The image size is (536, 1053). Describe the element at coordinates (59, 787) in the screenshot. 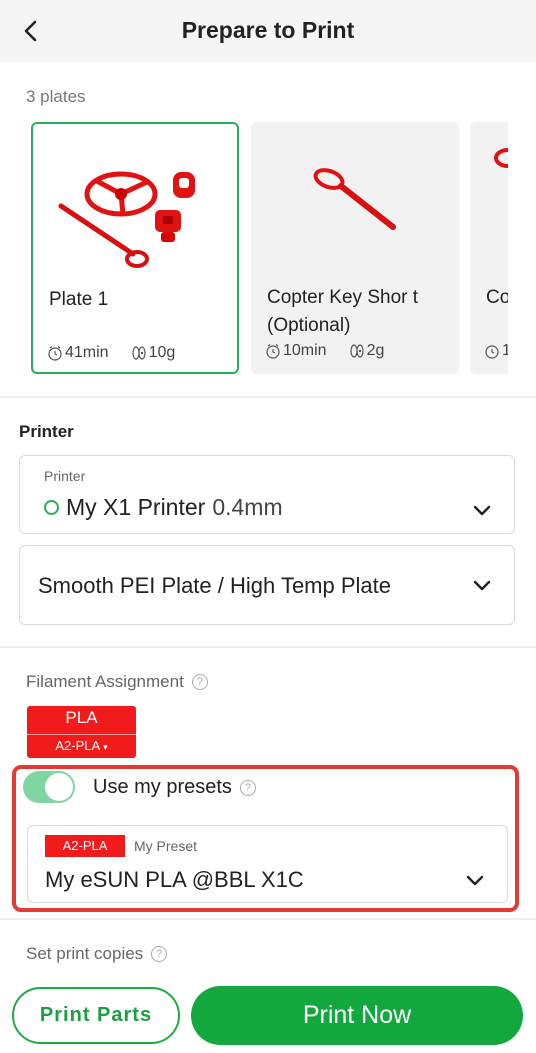

I see `toggle-knob` at that location.